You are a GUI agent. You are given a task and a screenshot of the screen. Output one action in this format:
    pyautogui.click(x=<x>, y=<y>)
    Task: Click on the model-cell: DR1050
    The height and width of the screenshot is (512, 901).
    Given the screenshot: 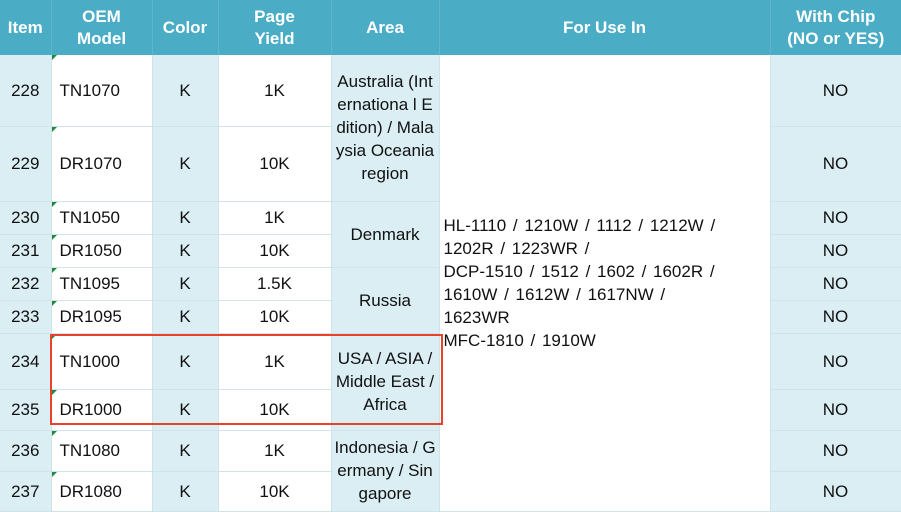 What is the action you would take?
    pyautogui.click(x=102, y=251)
    